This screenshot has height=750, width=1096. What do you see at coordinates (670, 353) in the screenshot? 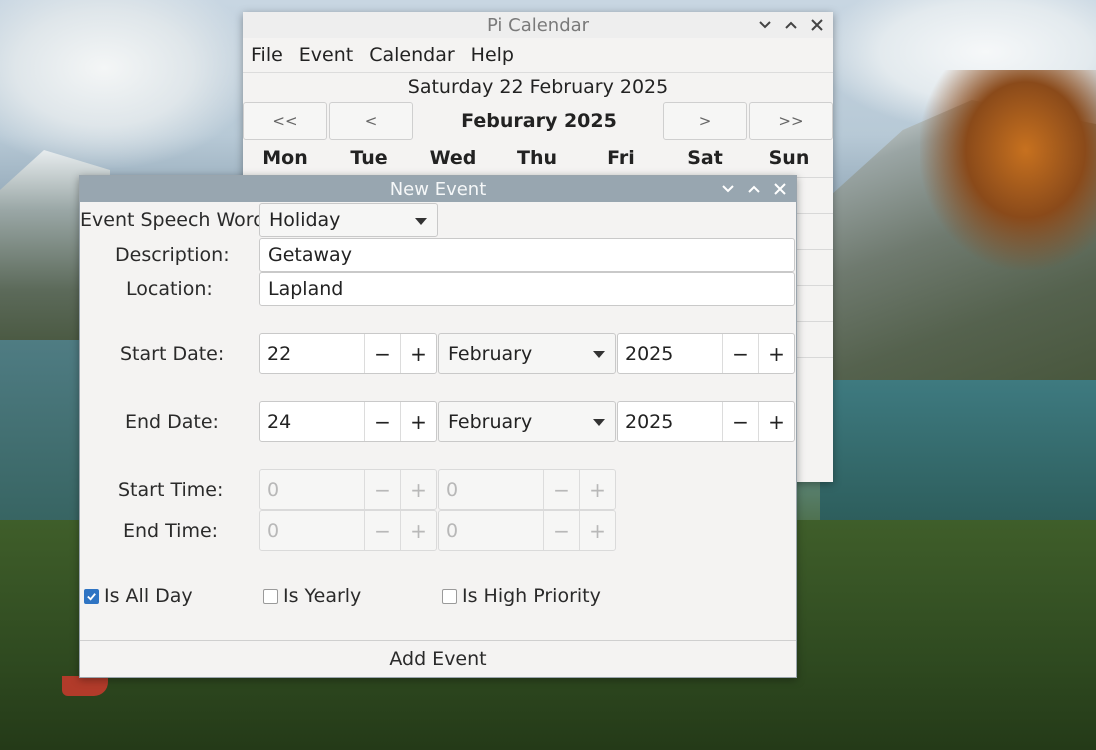
I see `start-year-value: 2025` at bounding box center [670, 353].